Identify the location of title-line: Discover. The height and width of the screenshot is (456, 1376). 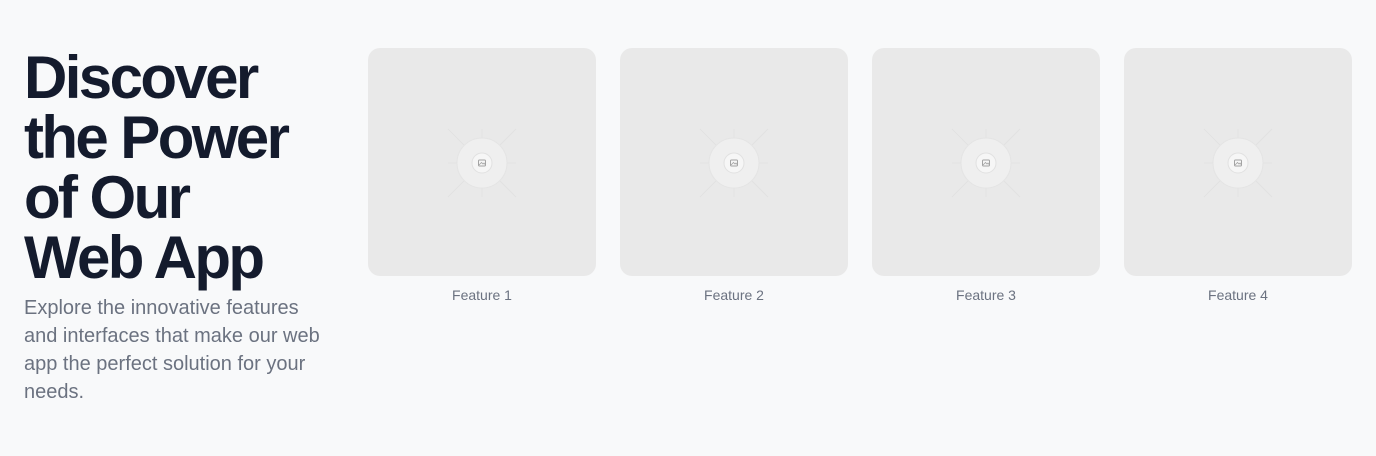
(141, 77).